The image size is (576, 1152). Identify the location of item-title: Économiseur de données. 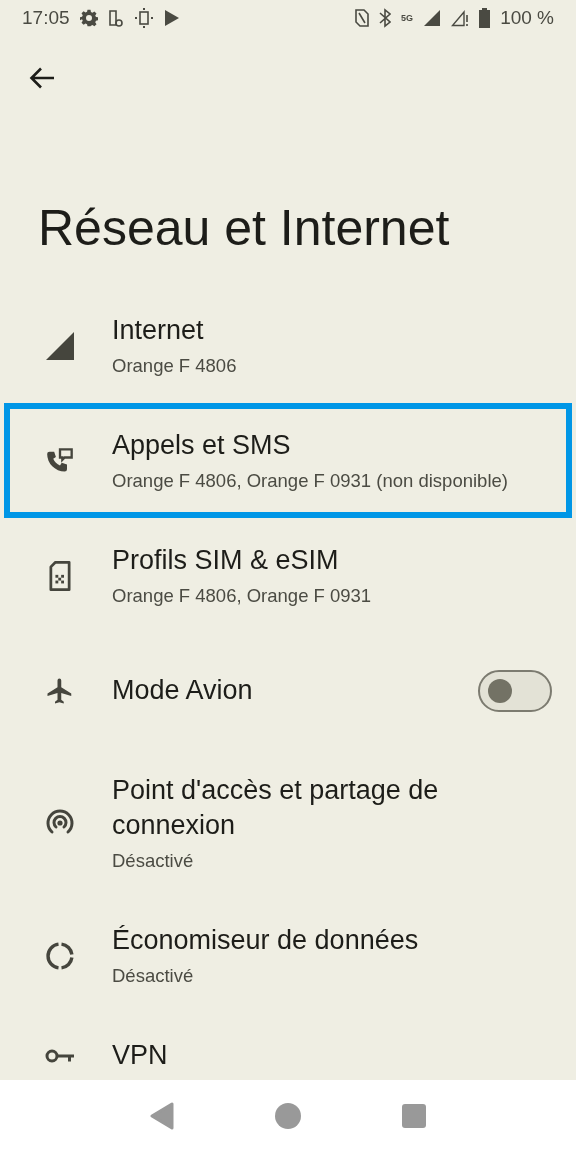
(266, 940).